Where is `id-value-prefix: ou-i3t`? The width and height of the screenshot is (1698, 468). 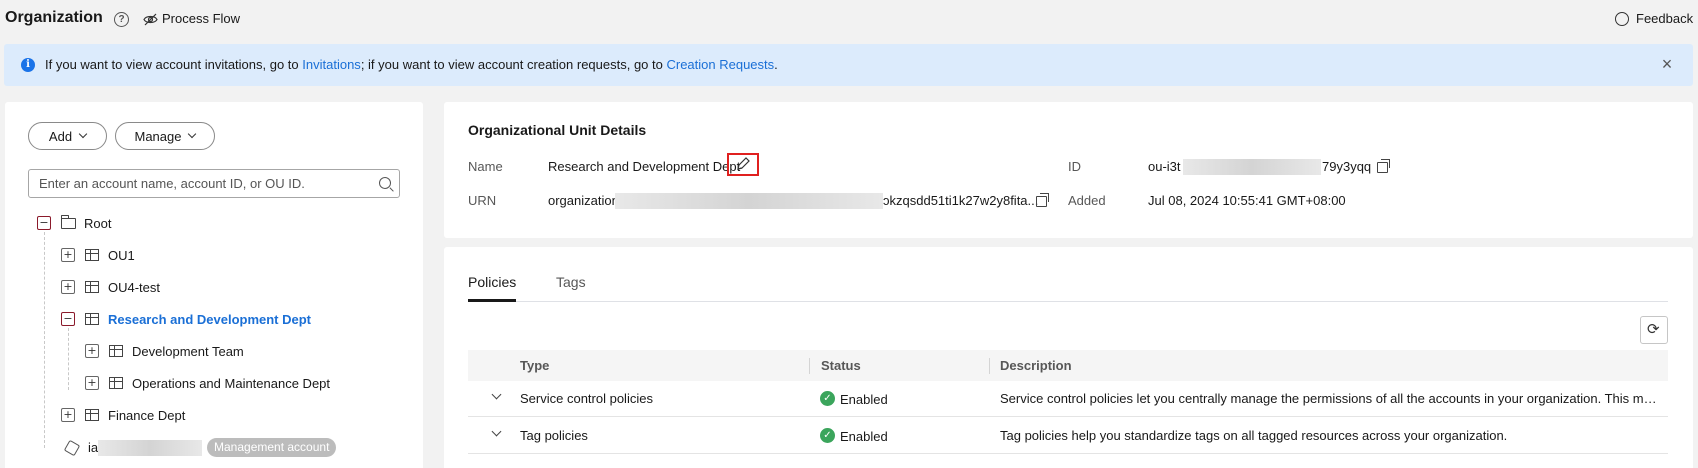 id-value-prefix: ou-i3t is located at coordinates (1164, 166).